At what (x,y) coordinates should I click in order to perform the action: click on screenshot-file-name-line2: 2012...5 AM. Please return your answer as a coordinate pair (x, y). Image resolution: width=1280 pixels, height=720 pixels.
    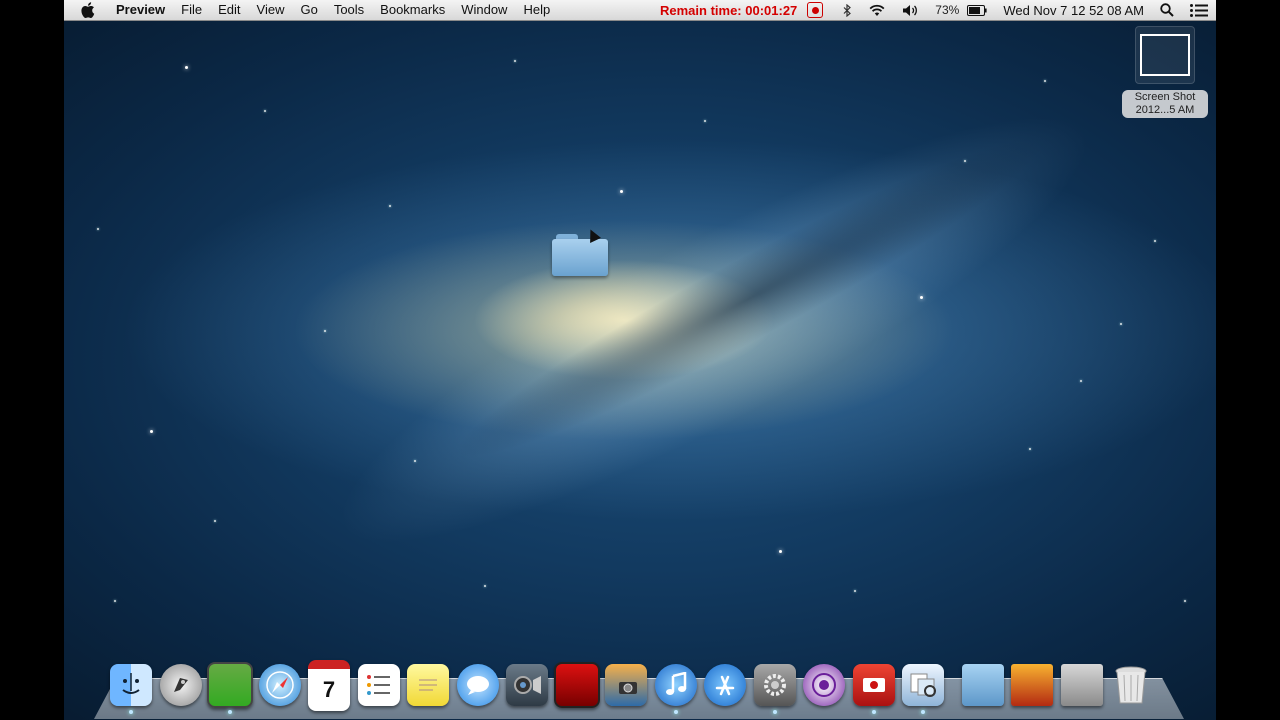
    Looking at the image, I should click on (1165, 110).